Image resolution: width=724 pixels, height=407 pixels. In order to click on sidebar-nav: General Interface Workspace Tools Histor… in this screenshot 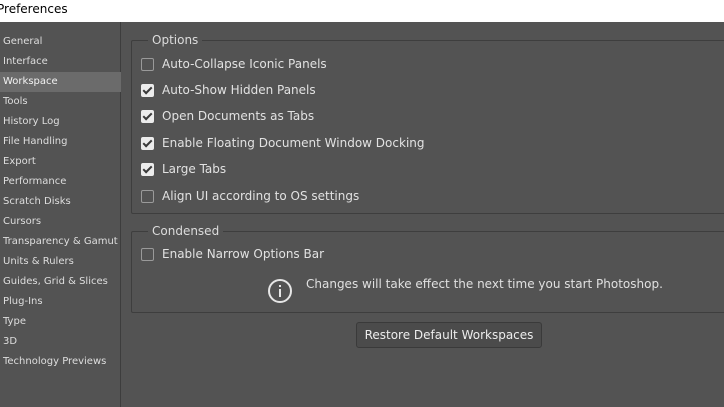, I will do `click(60, 202)`.